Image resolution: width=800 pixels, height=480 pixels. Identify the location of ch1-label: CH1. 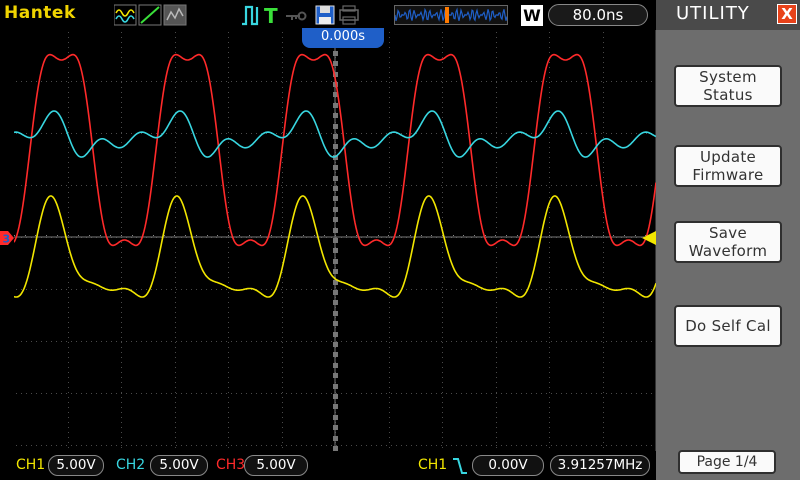
(31, 465).